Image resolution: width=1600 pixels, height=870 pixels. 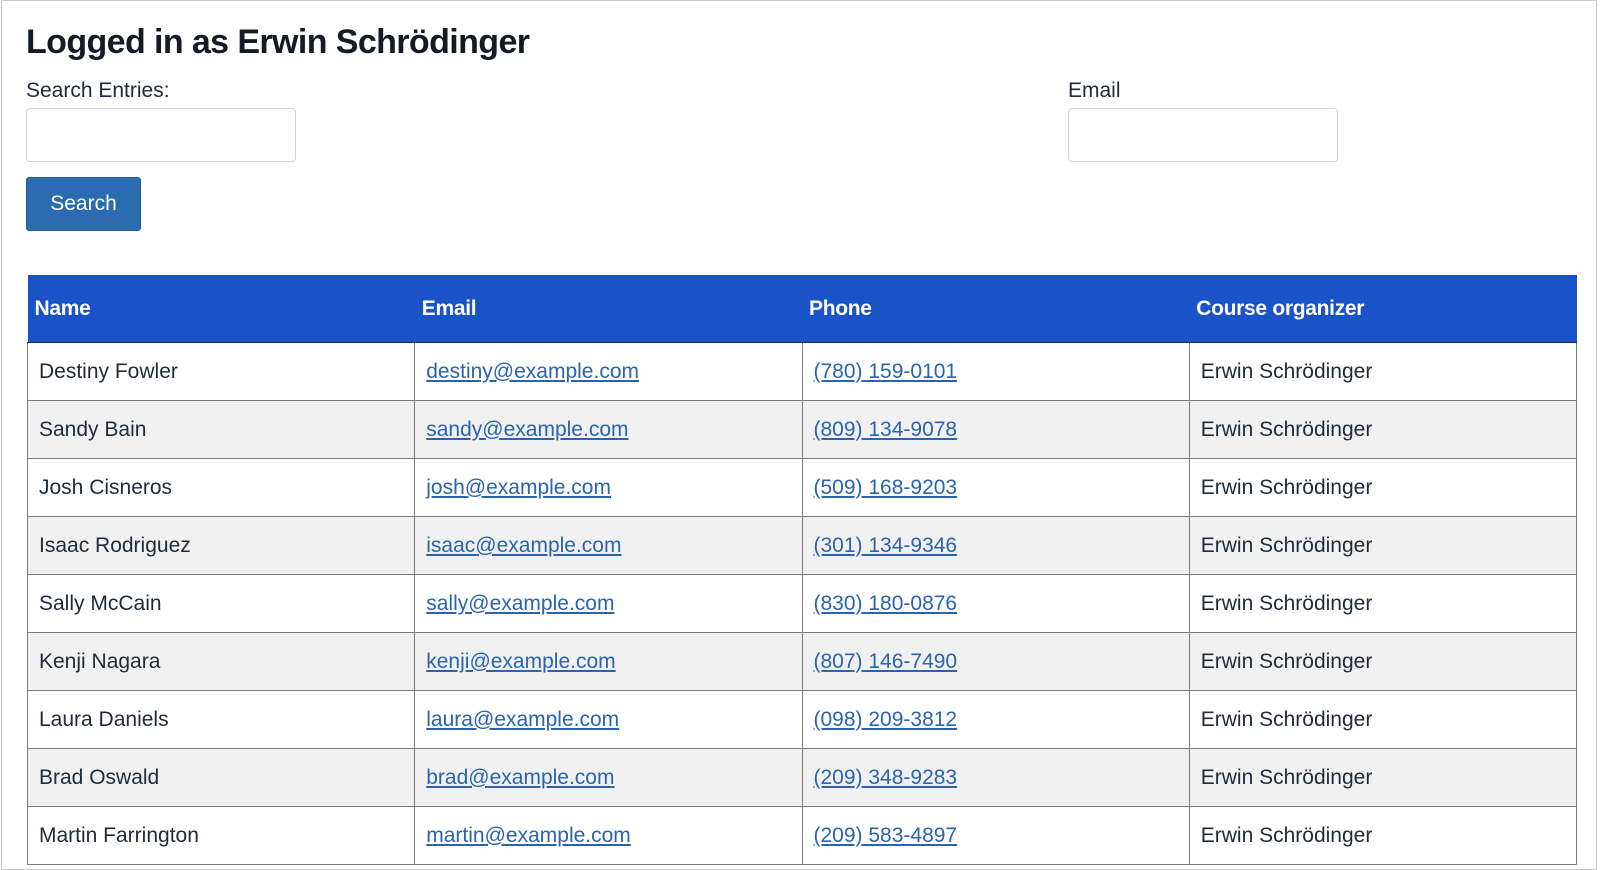 What do you see at coordinates (520, 603) in the screenshot?
I see `email-link: sally@example.com` at bounding box center [520, 603].